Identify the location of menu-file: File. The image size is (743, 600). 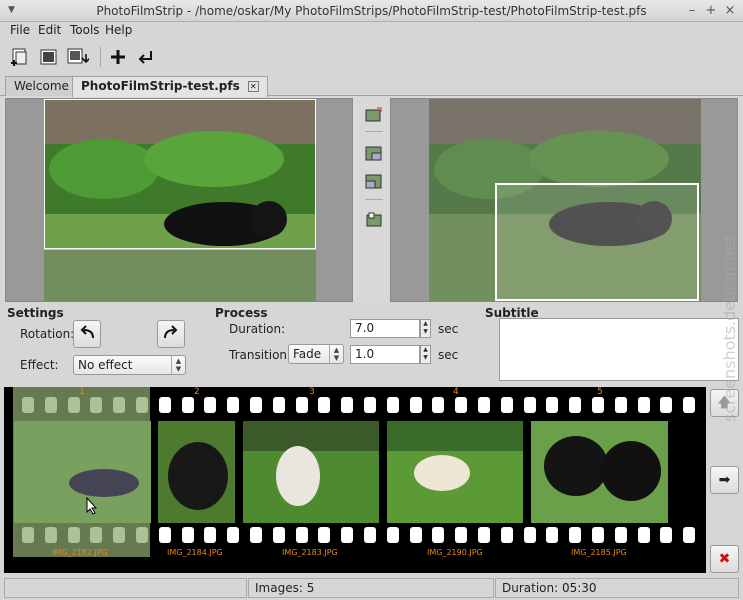
(20, 30).